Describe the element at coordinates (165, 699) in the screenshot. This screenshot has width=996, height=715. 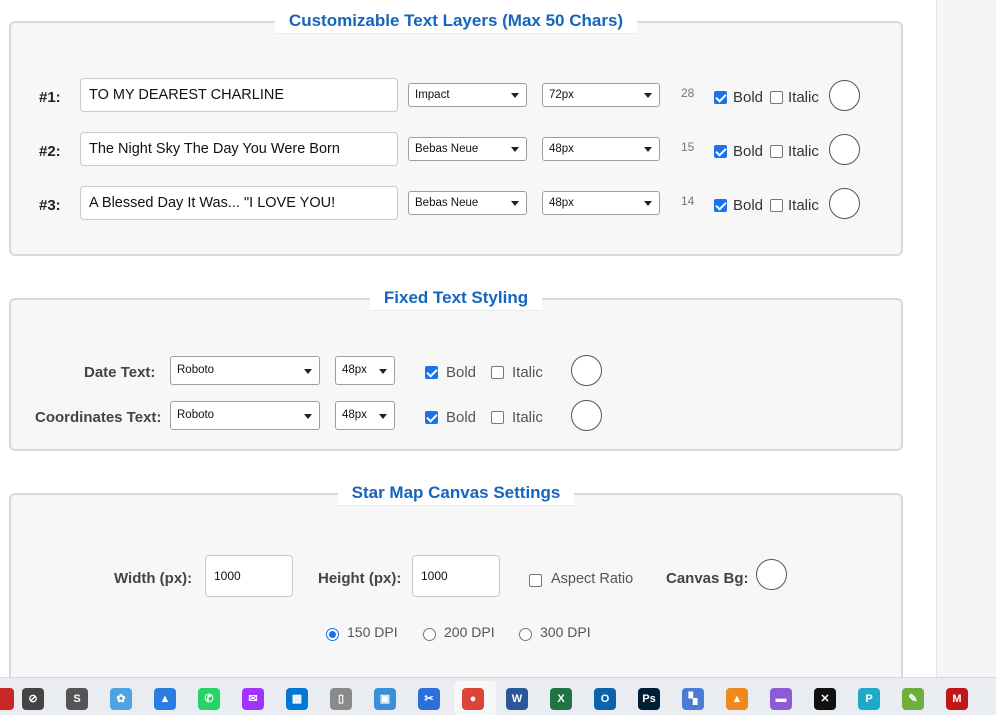
I see `photos-icon: ▲` at that location.